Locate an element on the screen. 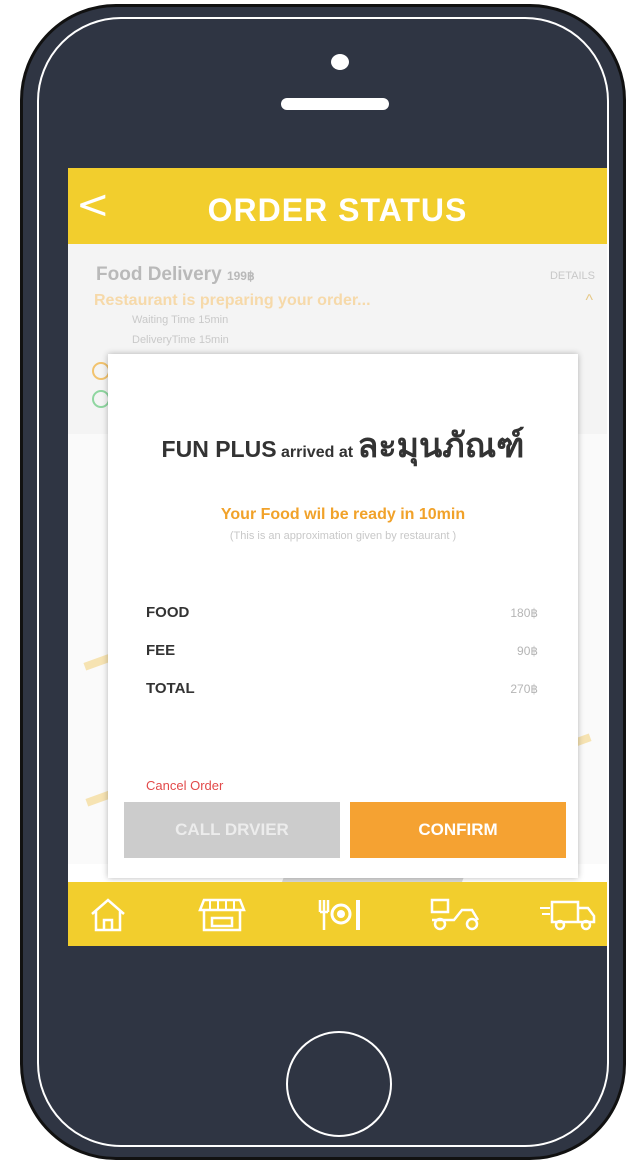 Image resolution: width=641 pixels, height=1167 pixels. row-value: 180฿ is located at coordinates (524, 613).